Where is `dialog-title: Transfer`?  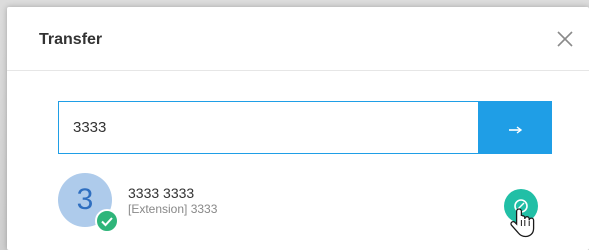
dialog-title: Transfer is located at coordinates (71, 39).